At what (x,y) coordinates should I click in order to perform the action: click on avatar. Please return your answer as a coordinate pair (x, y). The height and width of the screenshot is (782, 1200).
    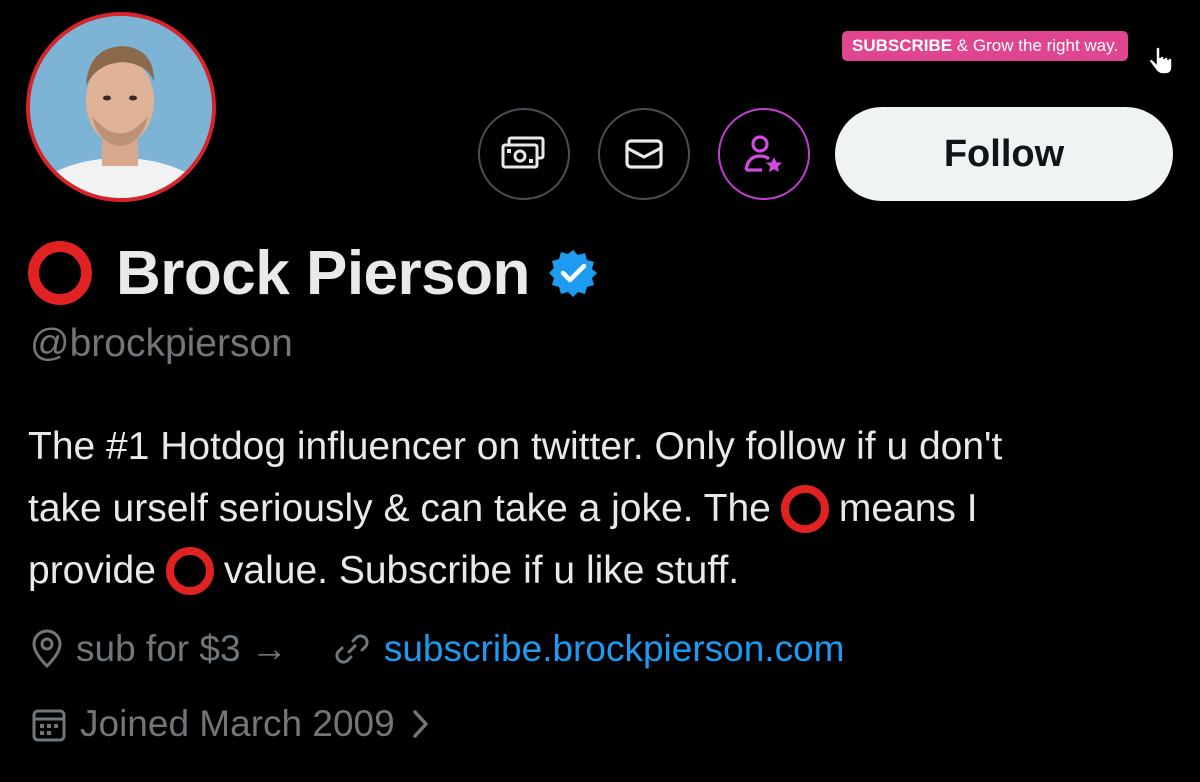
    Looking at the image, I should click on (121, 107).